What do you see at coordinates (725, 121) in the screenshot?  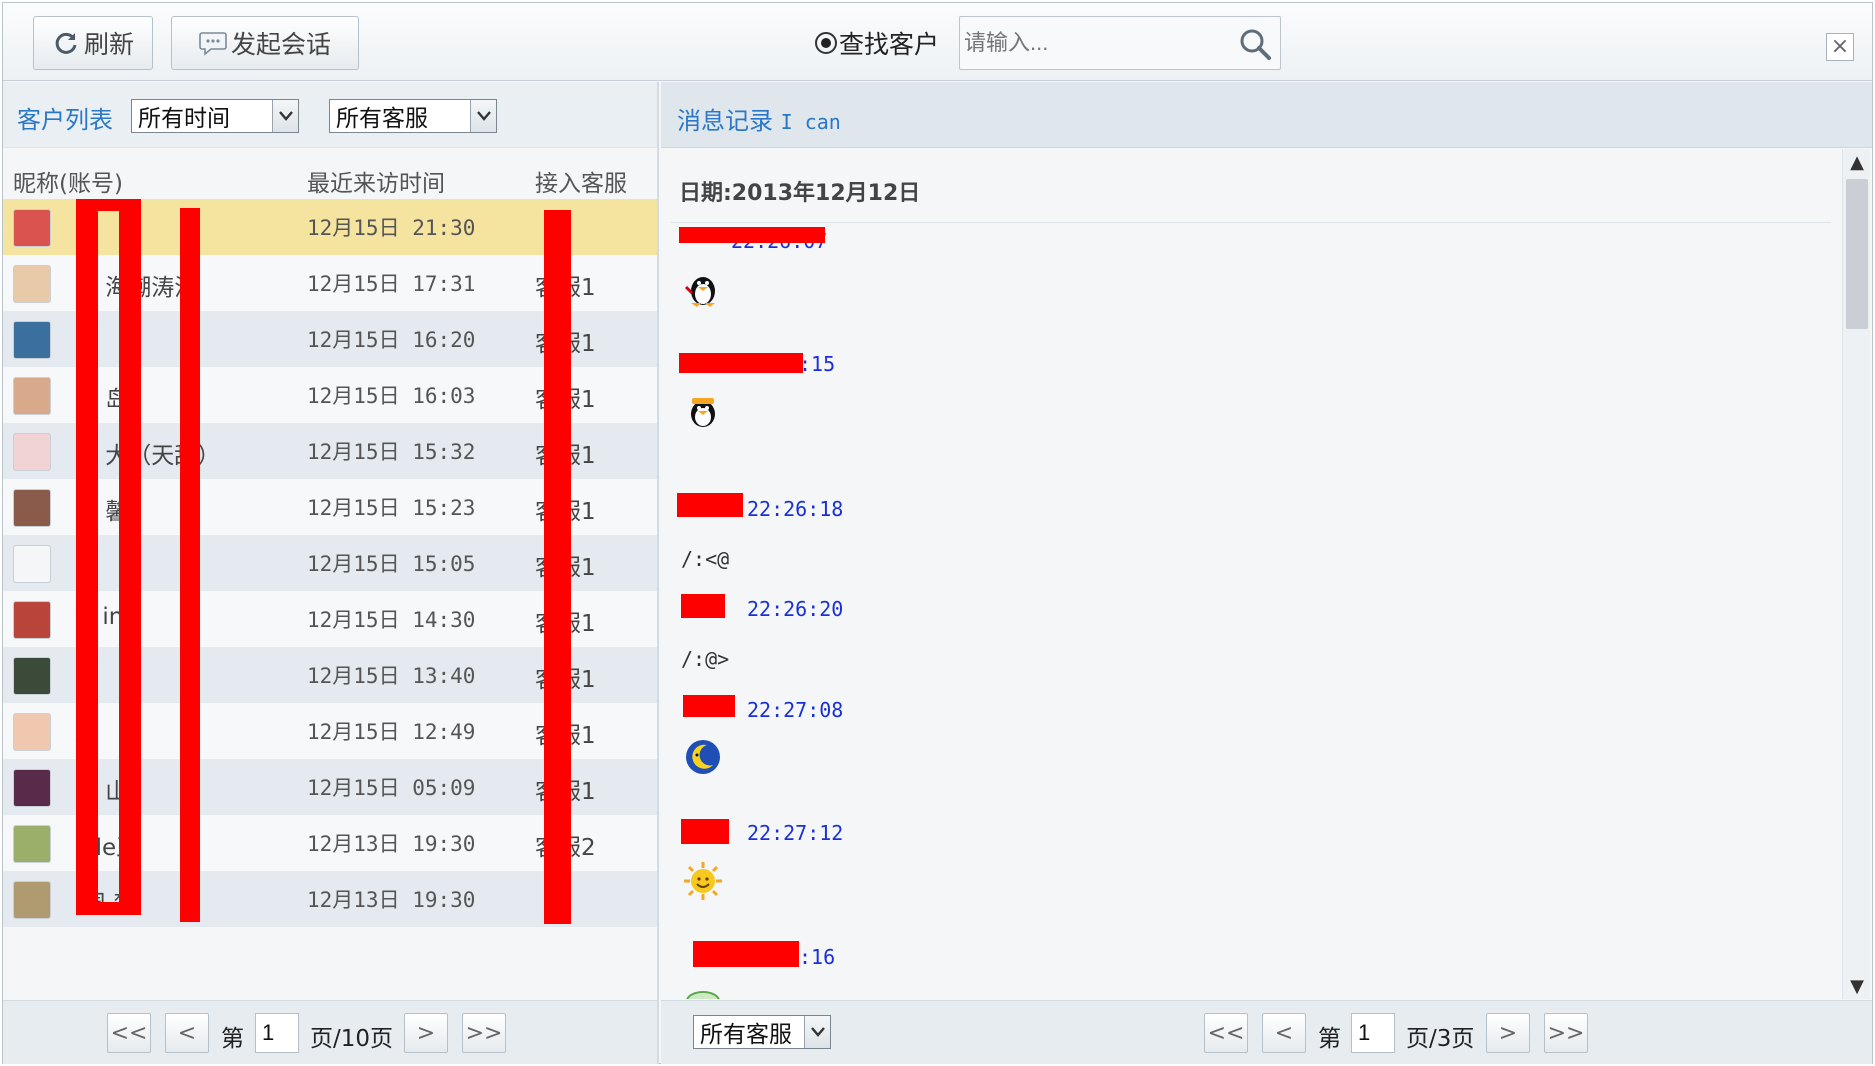 I see `message-log-title-text: 消息记录` at bounding box center [725, 121].